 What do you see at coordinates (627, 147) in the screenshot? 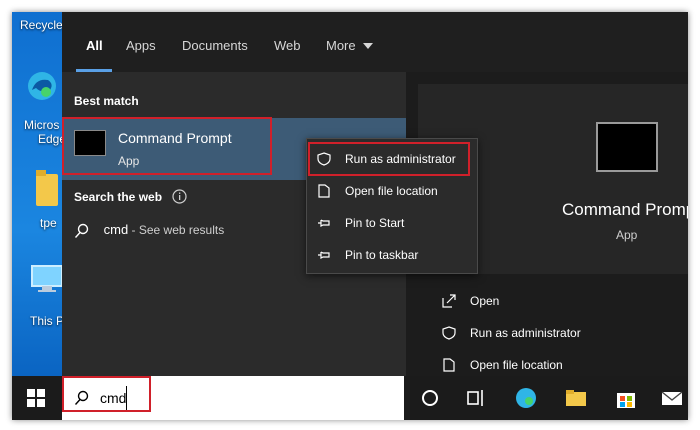
I see `command-prompt-preview-icon` at bounding box center [627, 147].